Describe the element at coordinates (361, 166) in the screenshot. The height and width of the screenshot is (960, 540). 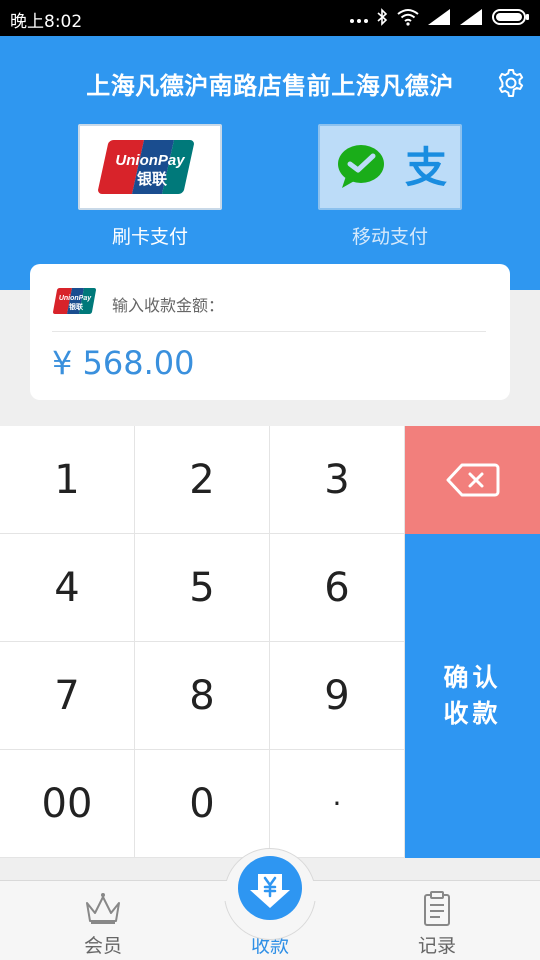
I see `wechat-pay-icon` at that location.